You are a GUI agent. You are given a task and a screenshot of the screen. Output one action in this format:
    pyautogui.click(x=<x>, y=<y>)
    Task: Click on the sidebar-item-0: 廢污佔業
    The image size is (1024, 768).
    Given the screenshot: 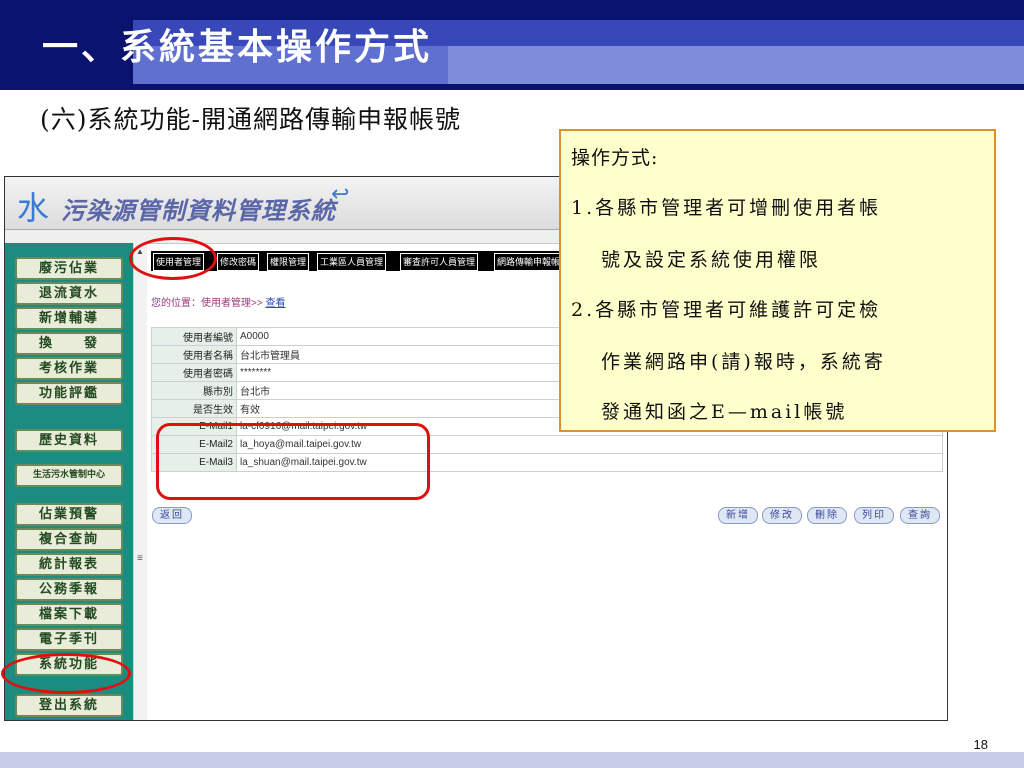 What is the action you would take?
    pyautogui.click(x=69, y=268)
    